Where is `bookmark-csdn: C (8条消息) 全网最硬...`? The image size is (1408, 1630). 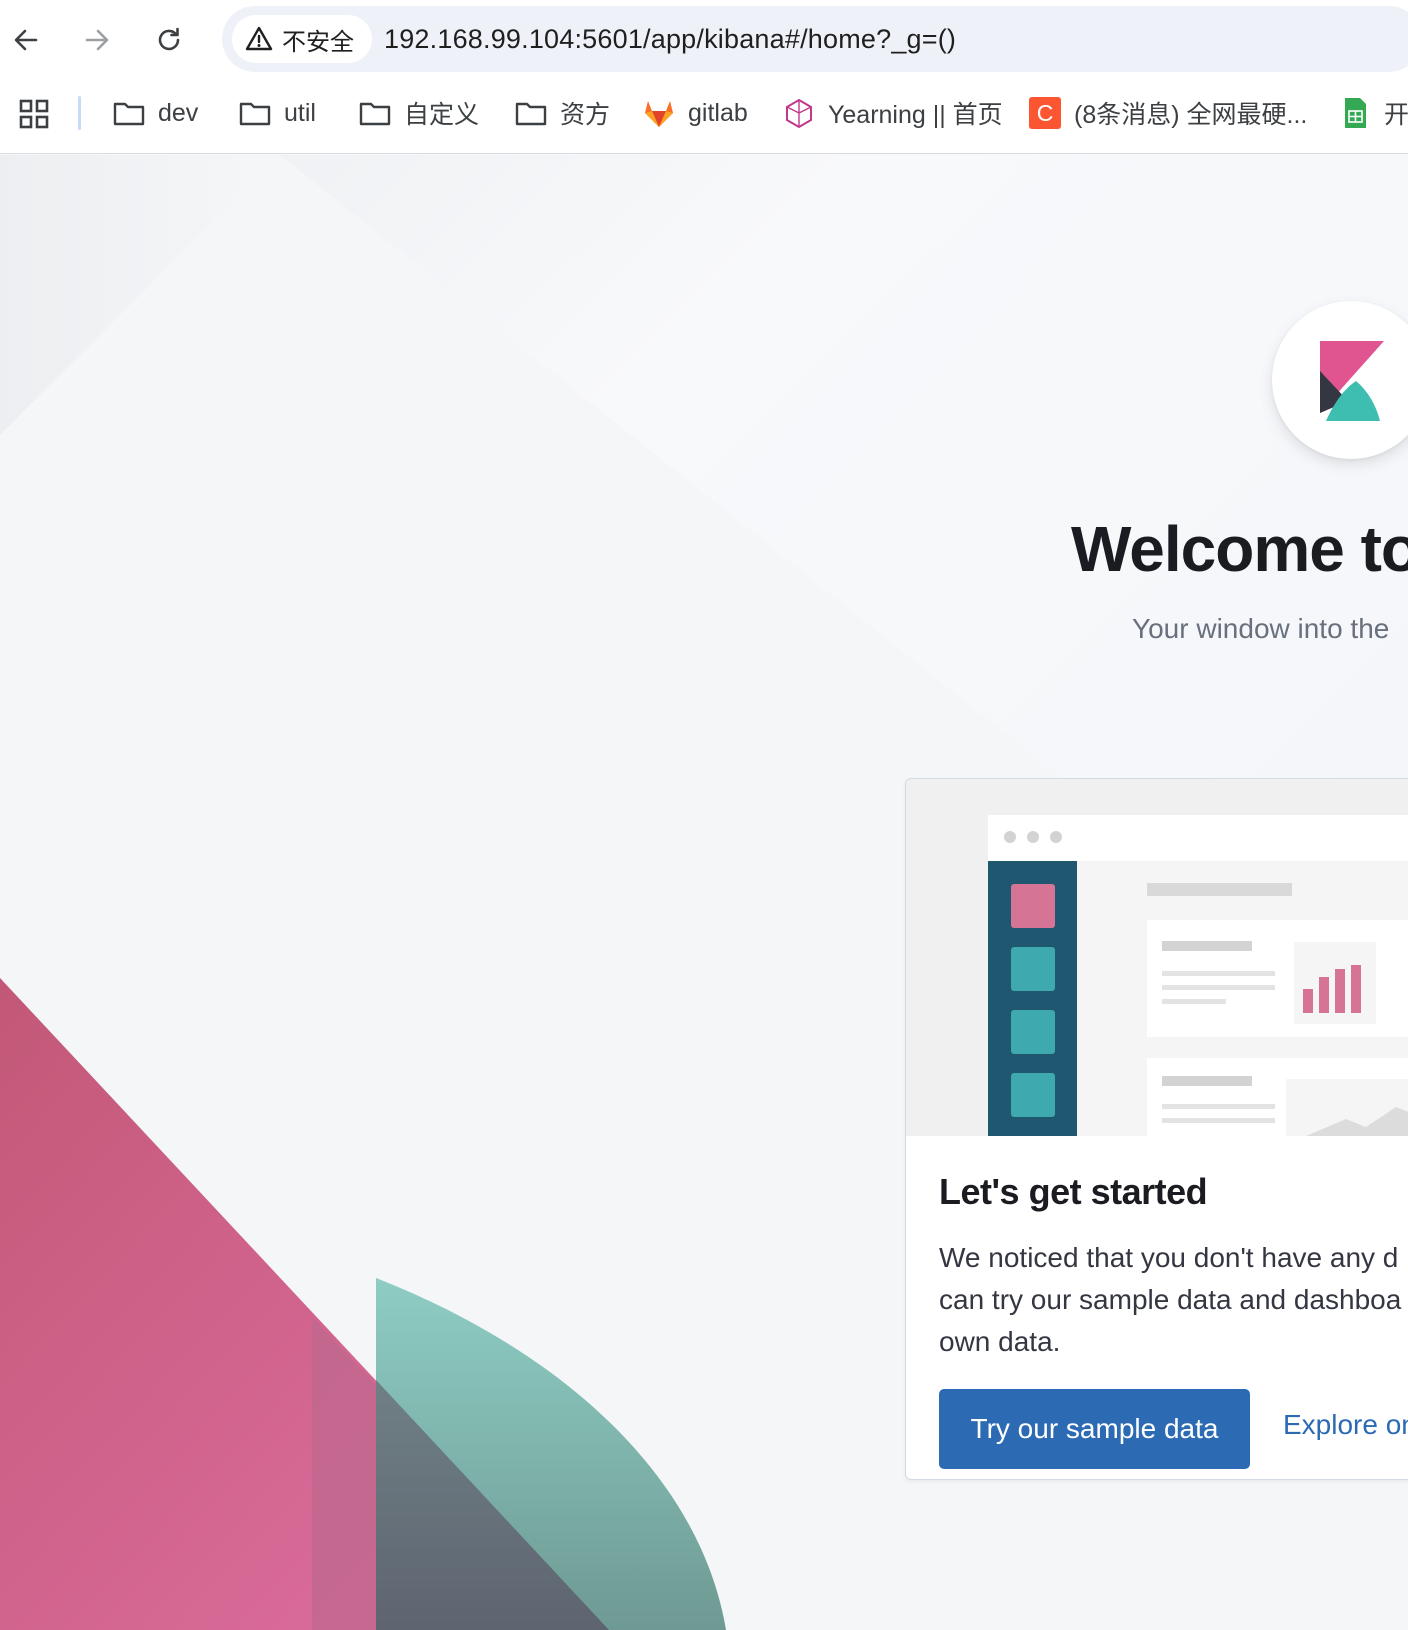
bookmark-csdn: C (8条消息) 全网最硬... is located at coordinates (1167, 113).